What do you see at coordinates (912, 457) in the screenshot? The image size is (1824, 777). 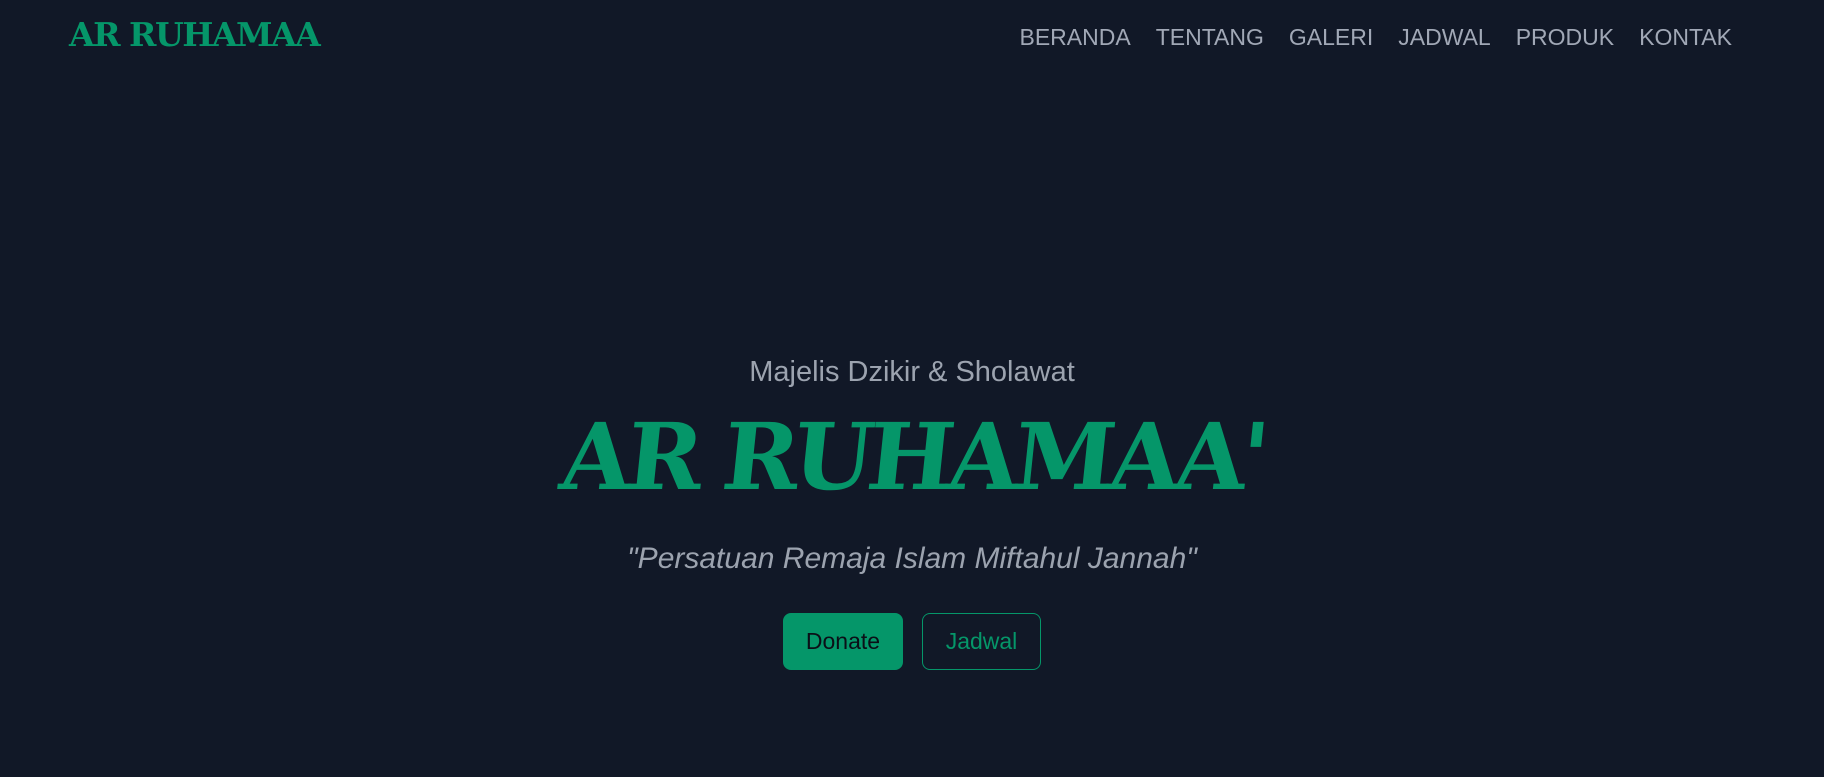 I see `hero-title: AR RUHAMAA'` at bounding box center [912, 457].